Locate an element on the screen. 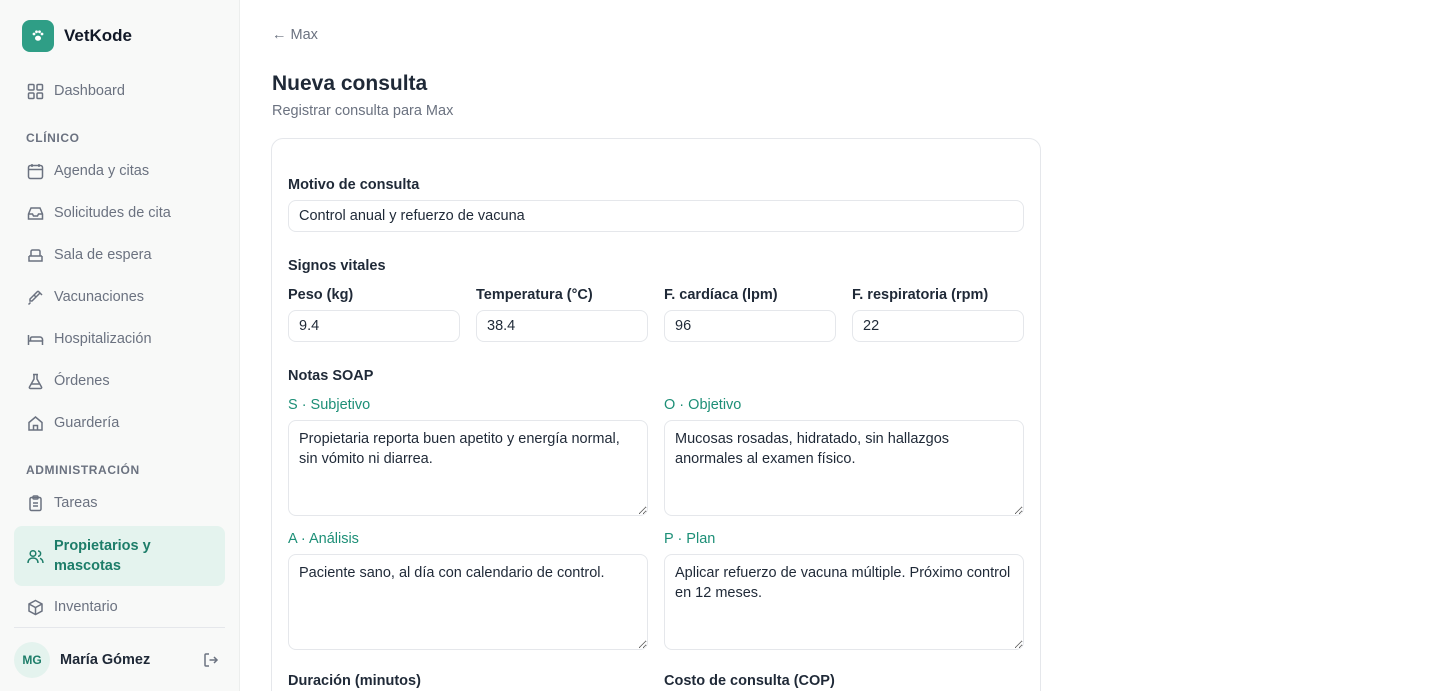  sidebar-item-label: Guardería is located at coordinates (87, 423).